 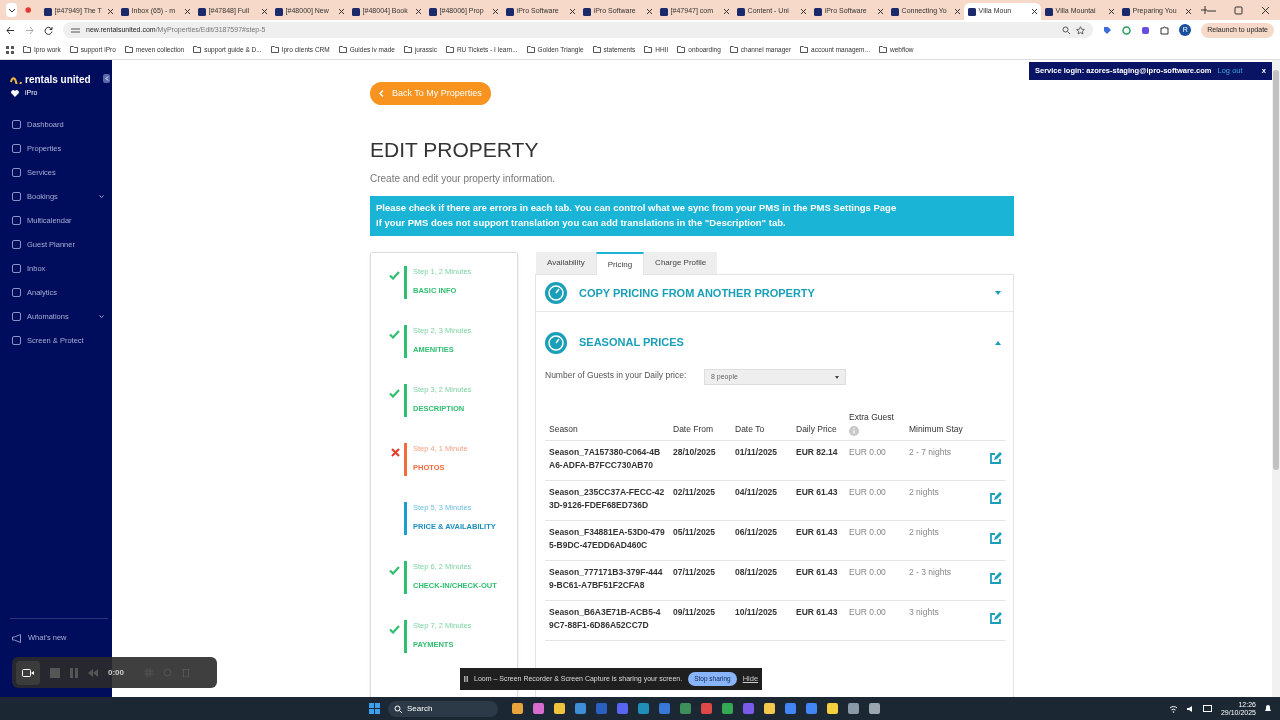 What do you see at coordinates (1066, 30) in the screenshot?
I see `zoom-icon` at bounding box center [1066, 30].